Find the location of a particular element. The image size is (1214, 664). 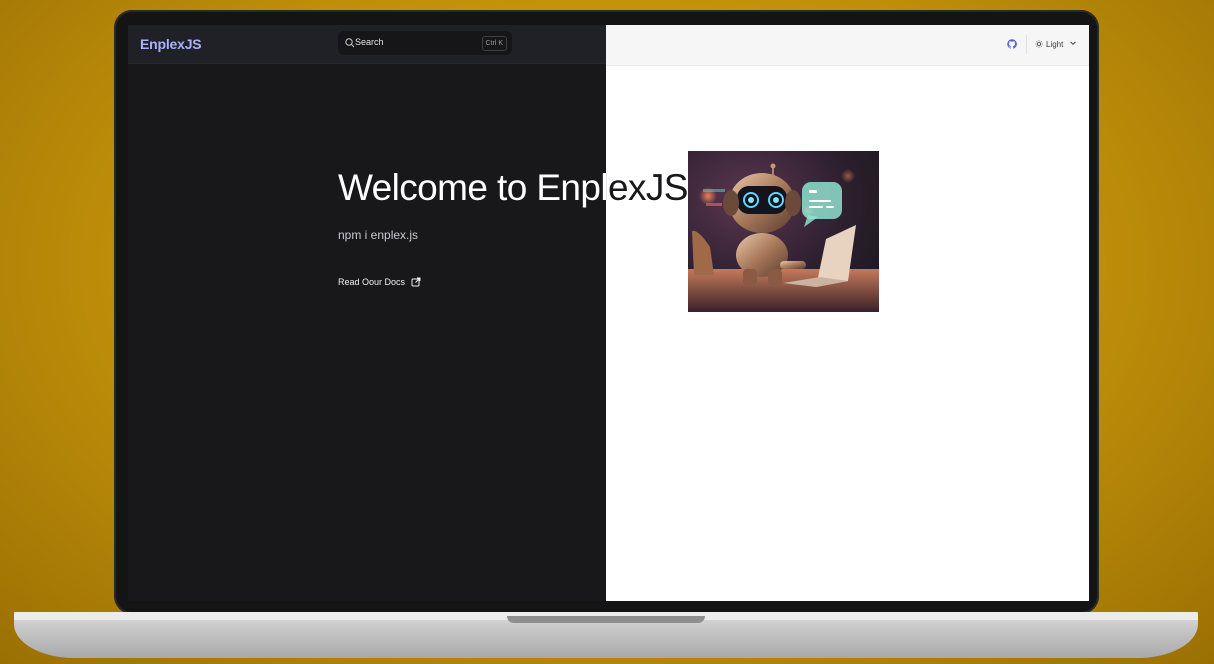

nav-divider is located at coordinates (1026, 44).